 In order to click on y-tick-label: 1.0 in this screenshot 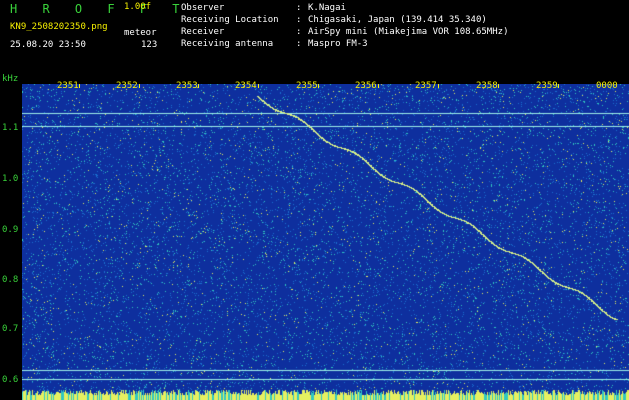, I will do `click(10, 179)`.